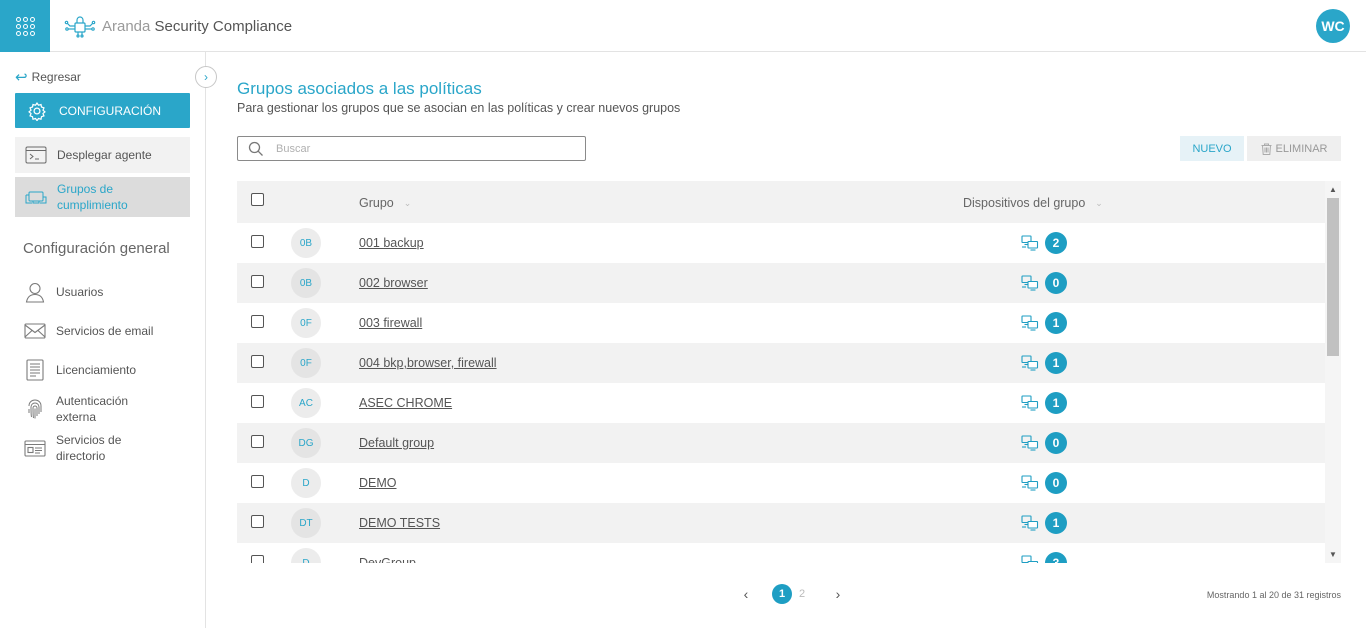 The width and height of the screenshot is (1366, 628). I want to click on new-group-button: NUEVO, so click(1212, 148).